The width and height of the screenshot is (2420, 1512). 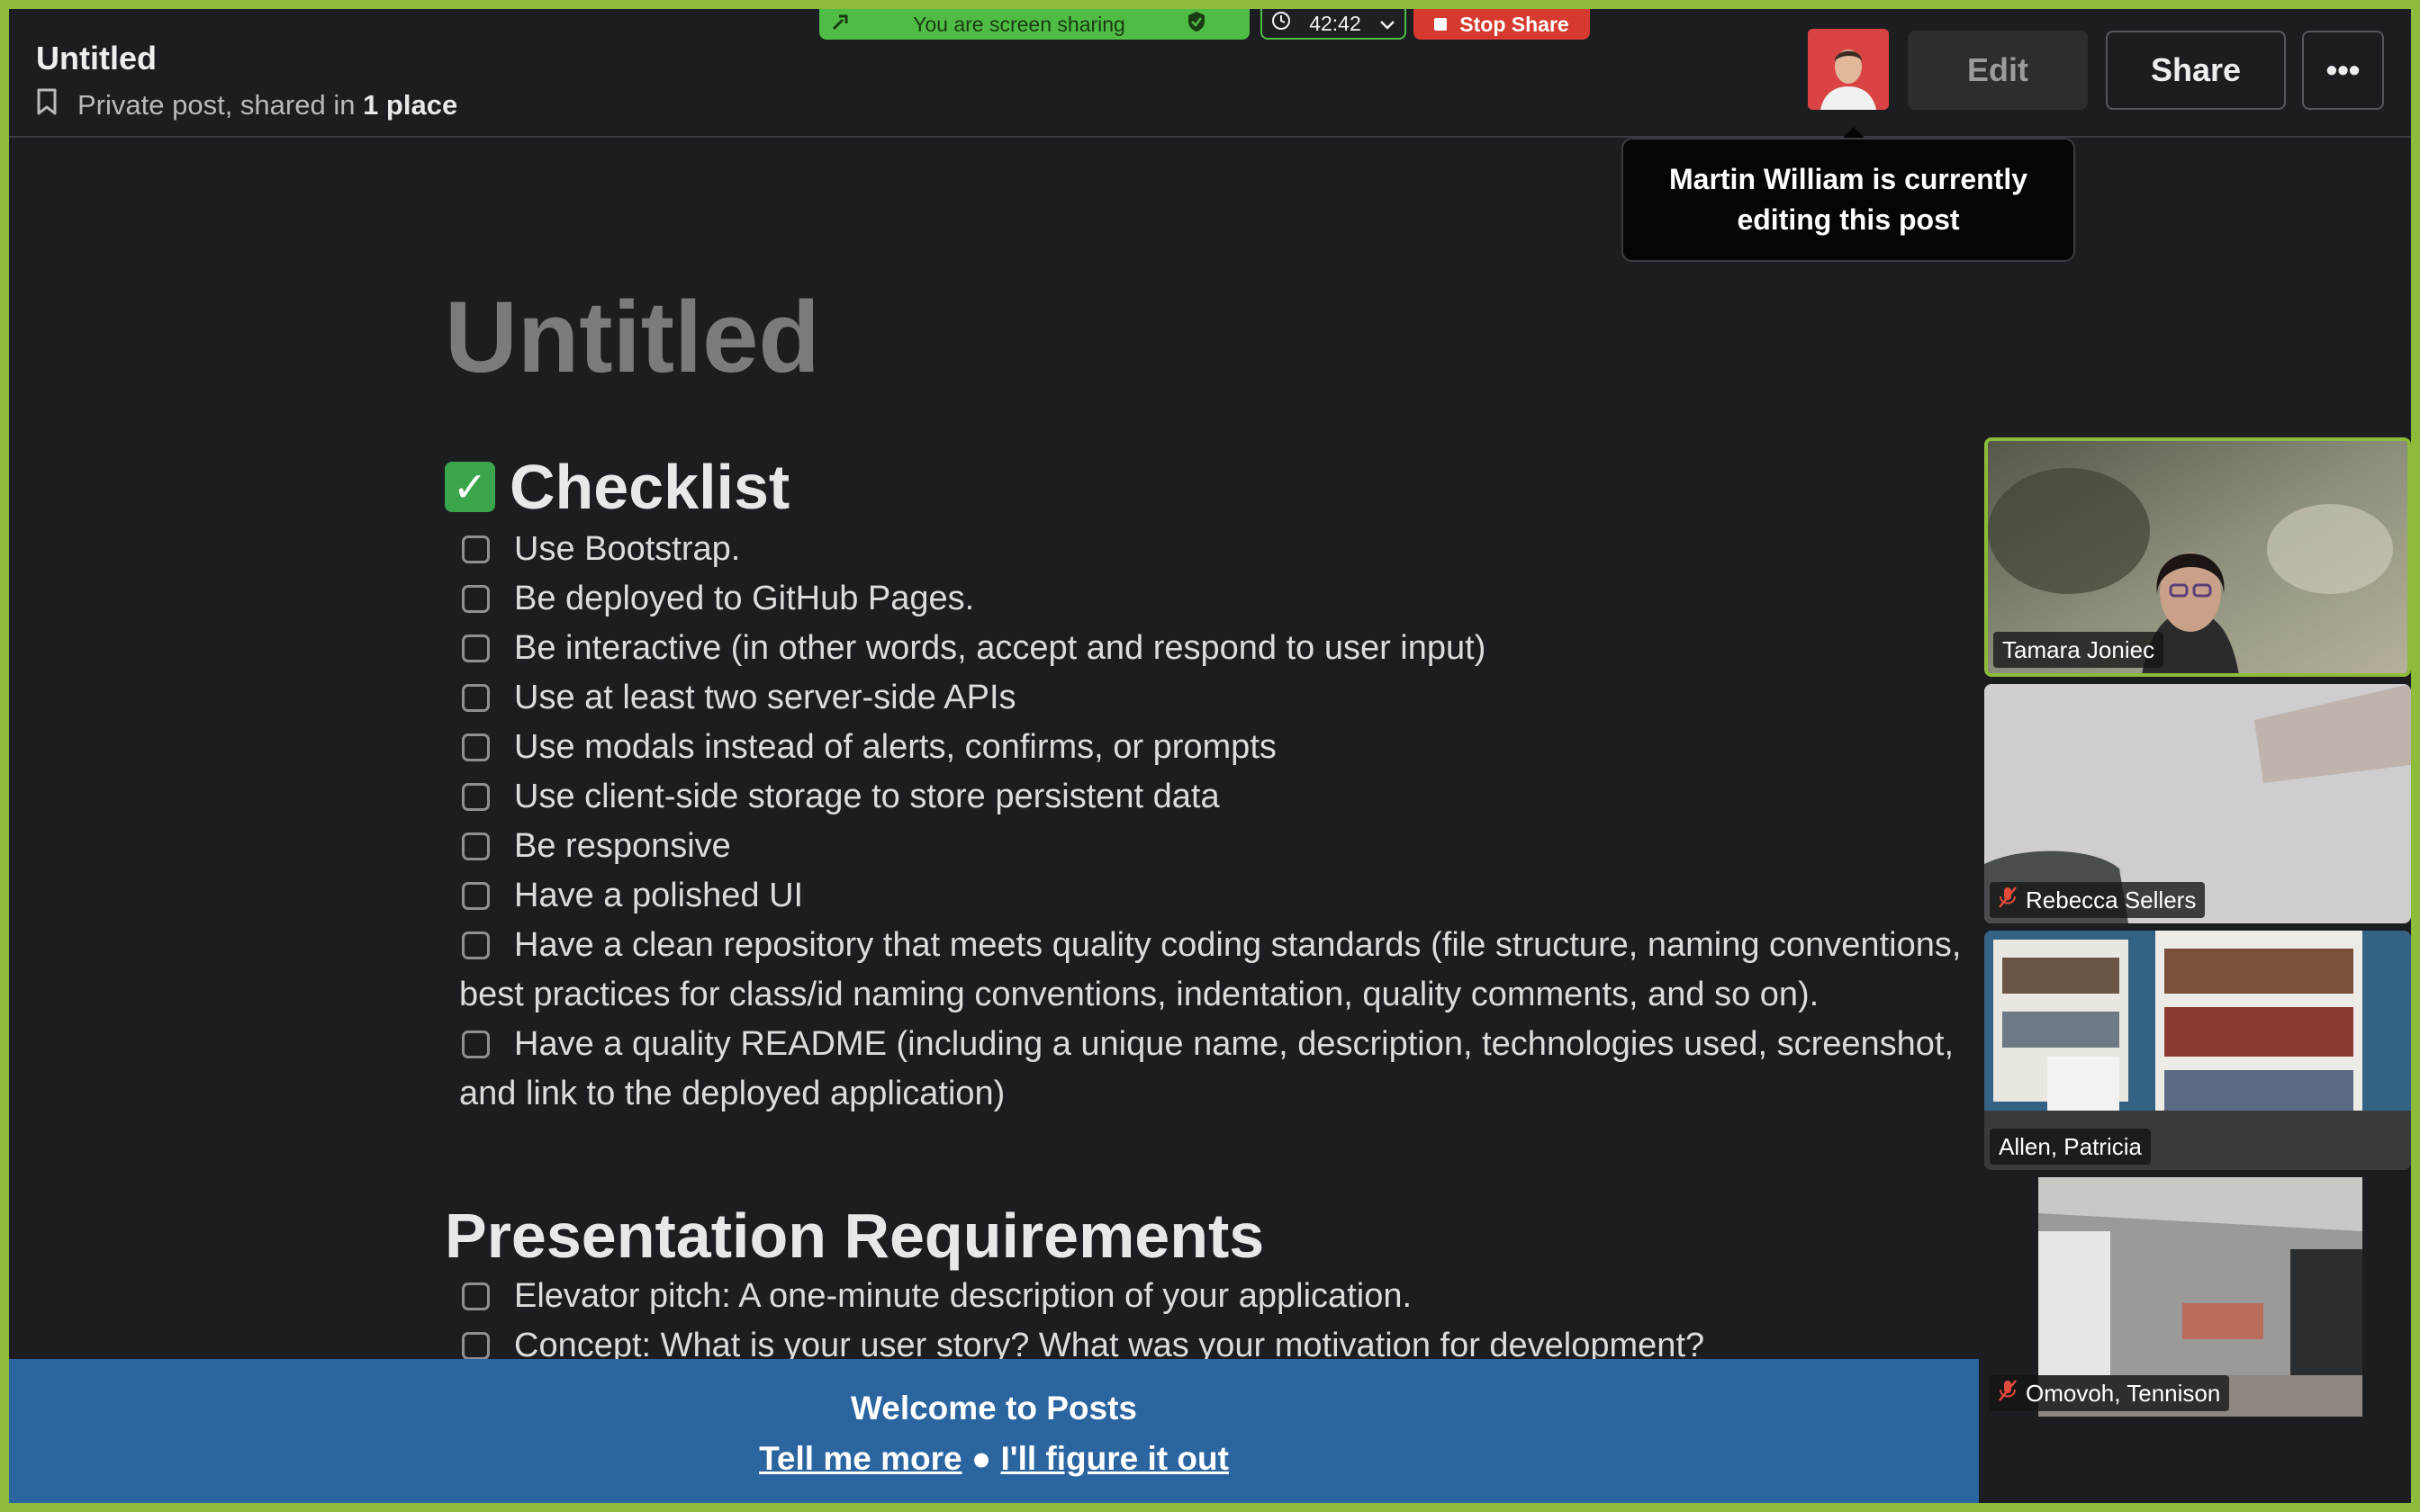 I want to click on participant-name: Tamara Joniec, so click(x=2078, y=649).